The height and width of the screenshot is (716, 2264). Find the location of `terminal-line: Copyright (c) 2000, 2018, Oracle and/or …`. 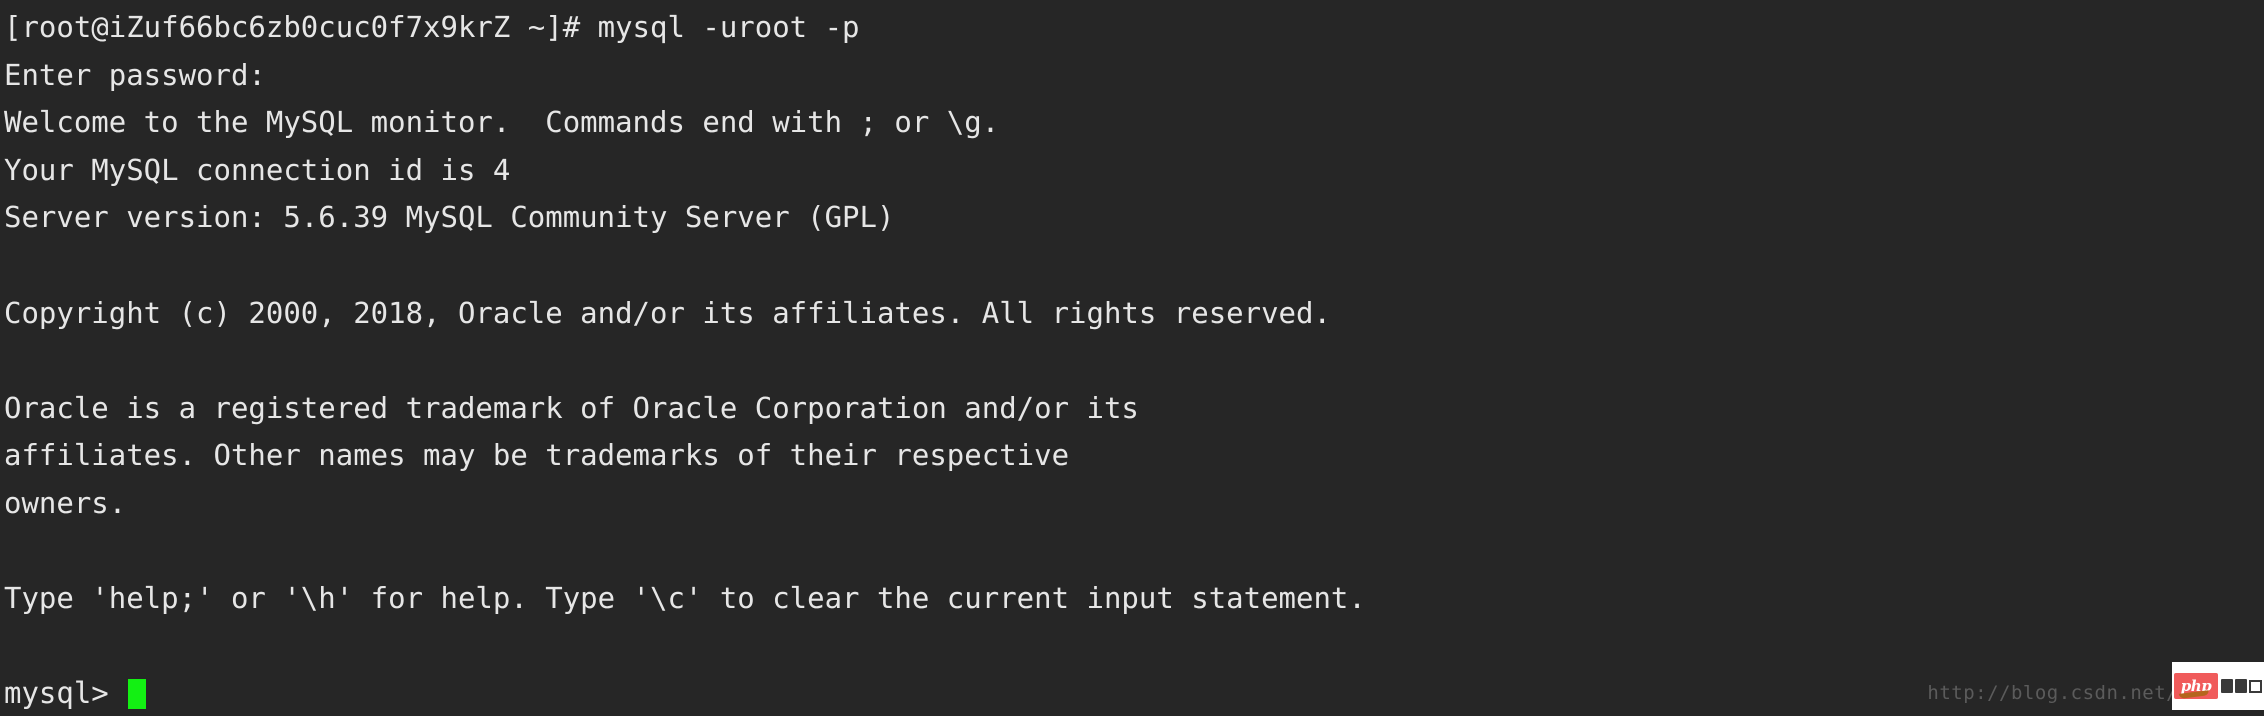

terminal-line: Copyright (c) 2000, 2018, Oracle and/or … is located at coordinates (667, 312).